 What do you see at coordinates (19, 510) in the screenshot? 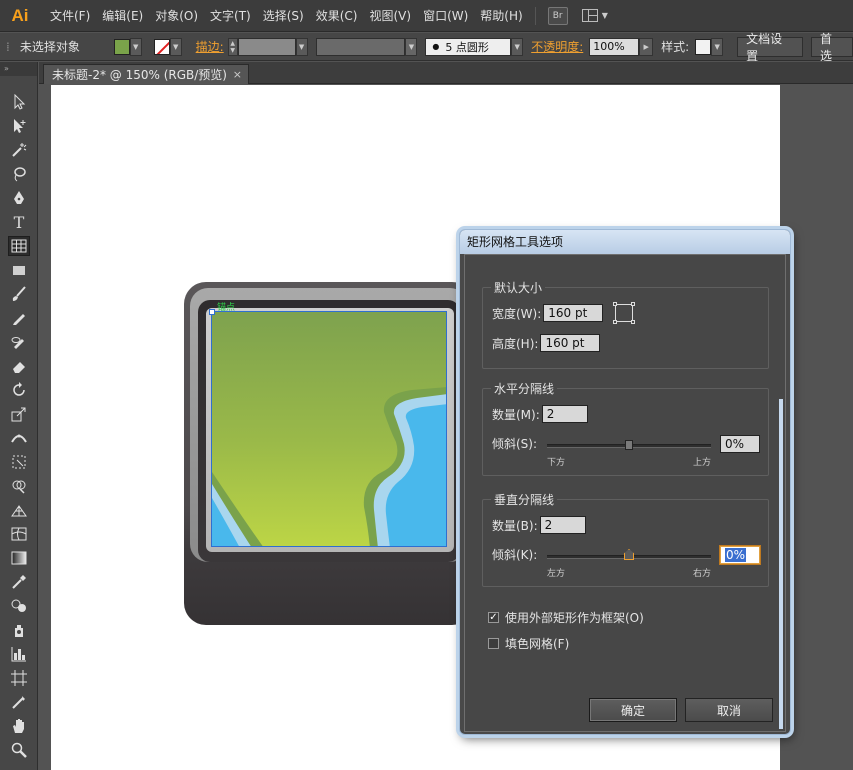
I see `perspective-grid-tool-icon` at bounding box center [19, 510].